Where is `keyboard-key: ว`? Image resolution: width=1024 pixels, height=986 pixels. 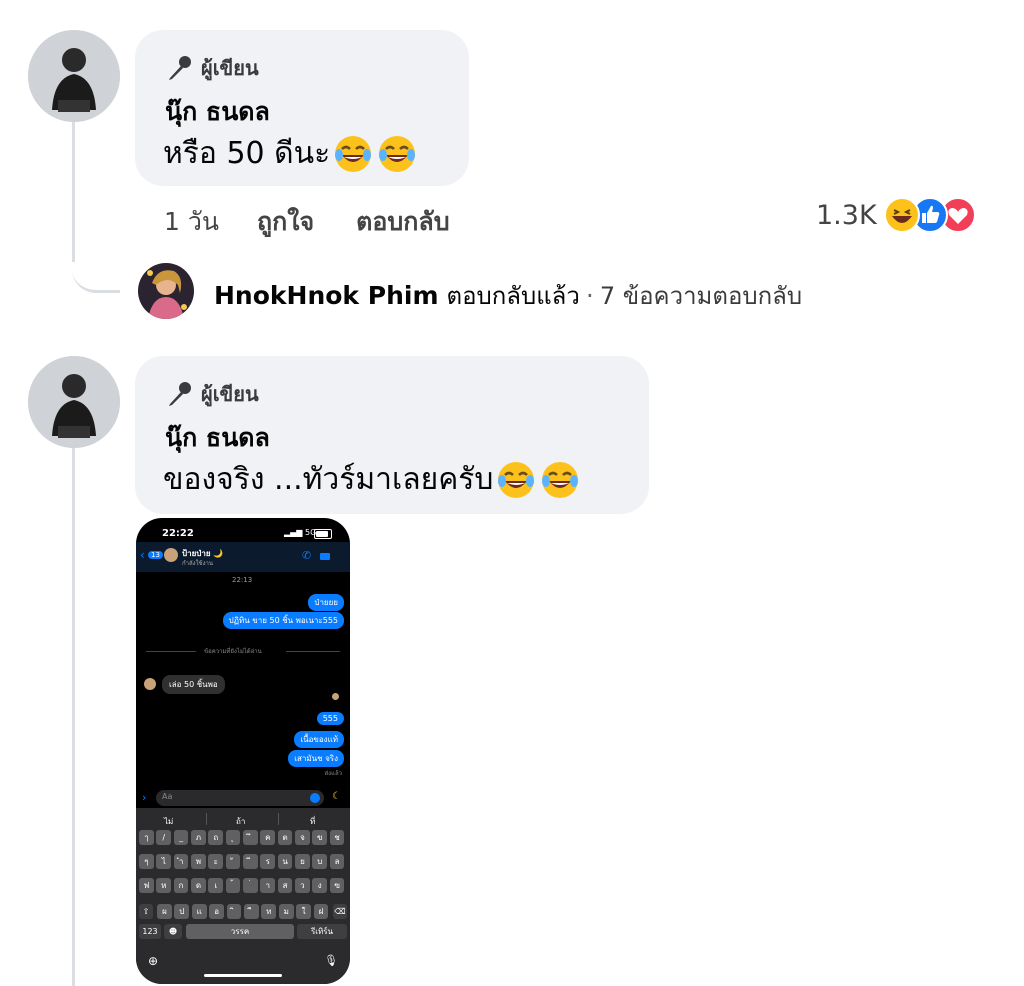
keyboard-key: ว is located at coordinates (302, 885).